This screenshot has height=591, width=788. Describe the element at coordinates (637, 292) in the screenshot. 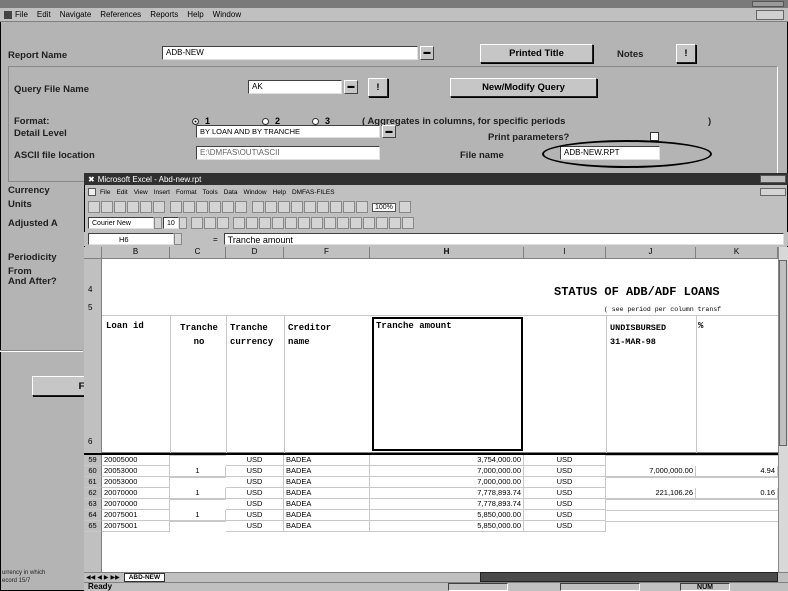

I see `sheet-title: STATUS OF ADB/ADF LOANS` at that location.